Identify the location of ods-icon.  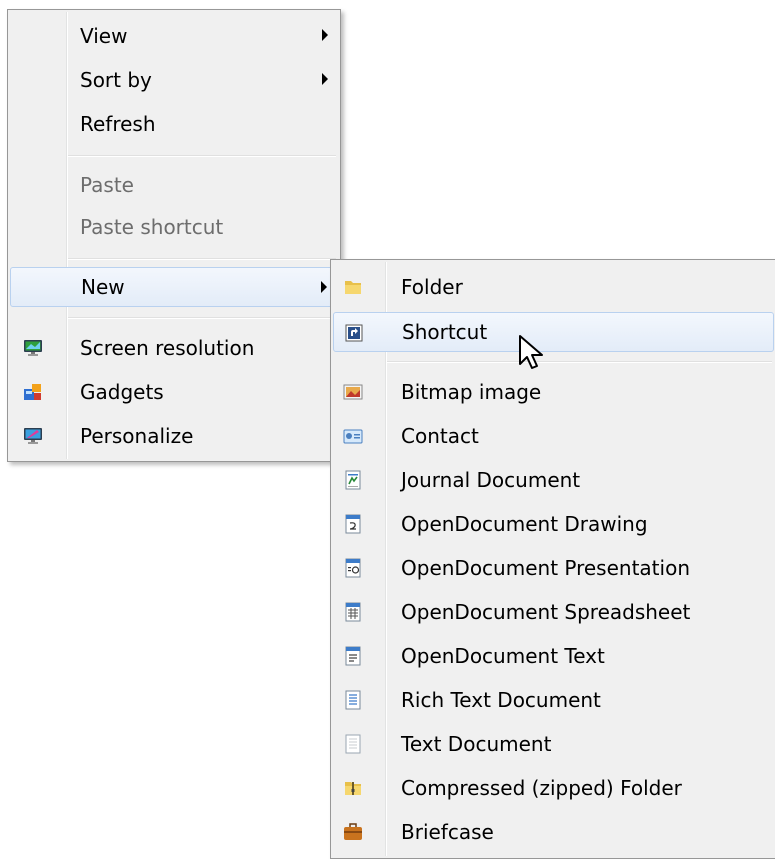
(353, 612).